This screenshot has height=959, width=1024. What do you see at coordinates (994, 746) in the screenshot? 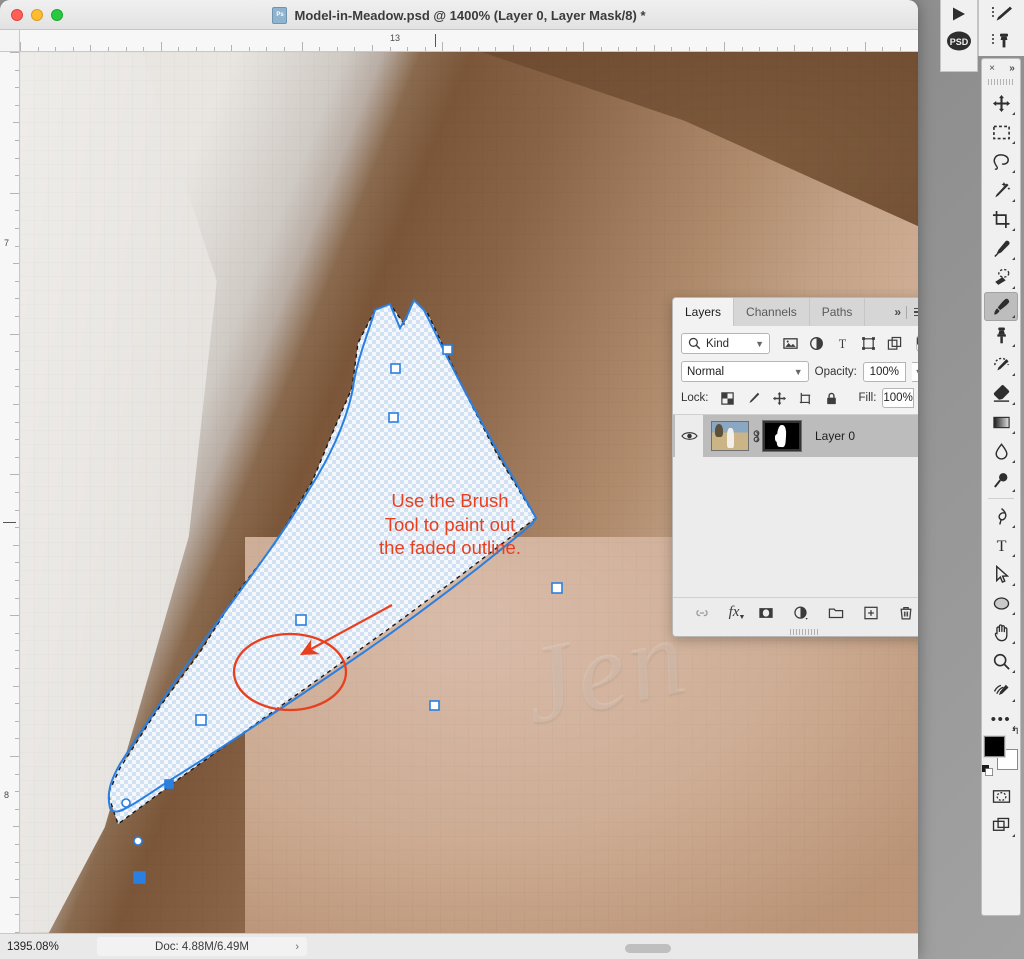
I see `foreground-color-swatch` at bounding box center [994, 746].